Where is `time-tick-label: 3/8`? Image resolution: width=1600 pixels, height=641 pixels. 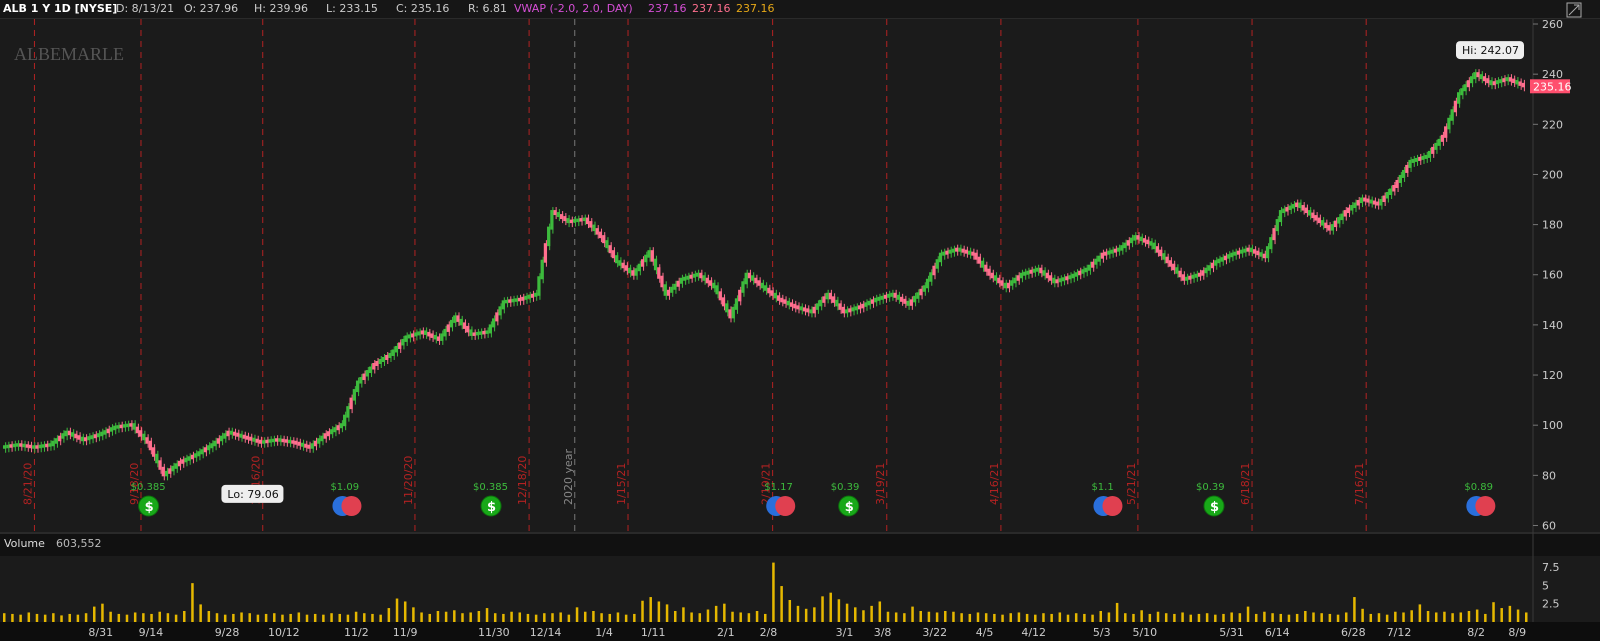
time-tick-label: 3/8 is located at coordinates (883, 632).